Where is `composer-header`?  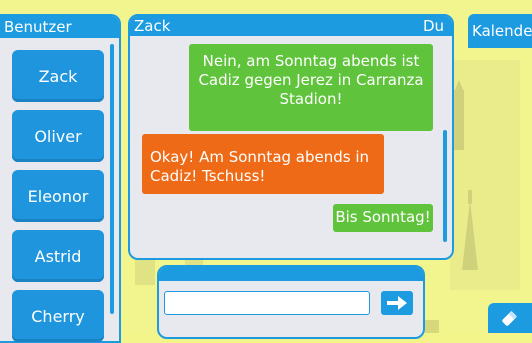 composer-header is located at coordinates (291, 274).